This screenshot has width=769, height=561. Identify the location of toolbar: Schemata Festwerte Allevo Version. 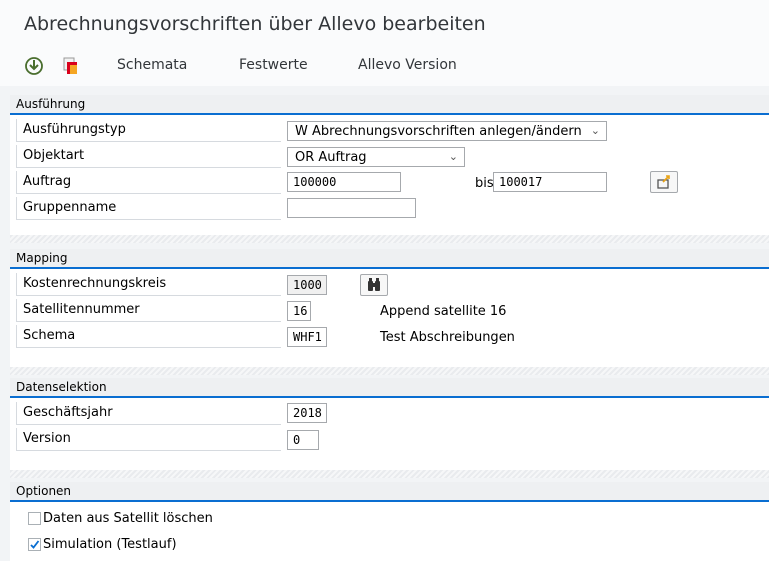
(384, 66).